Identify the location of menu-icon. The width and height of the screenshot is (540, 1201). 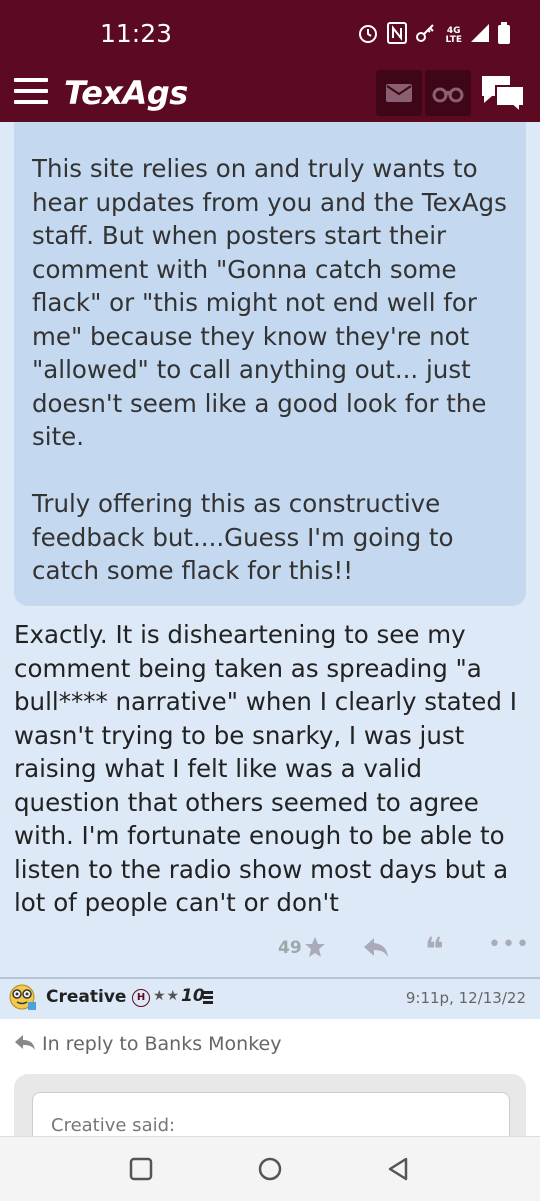
(31, 91).